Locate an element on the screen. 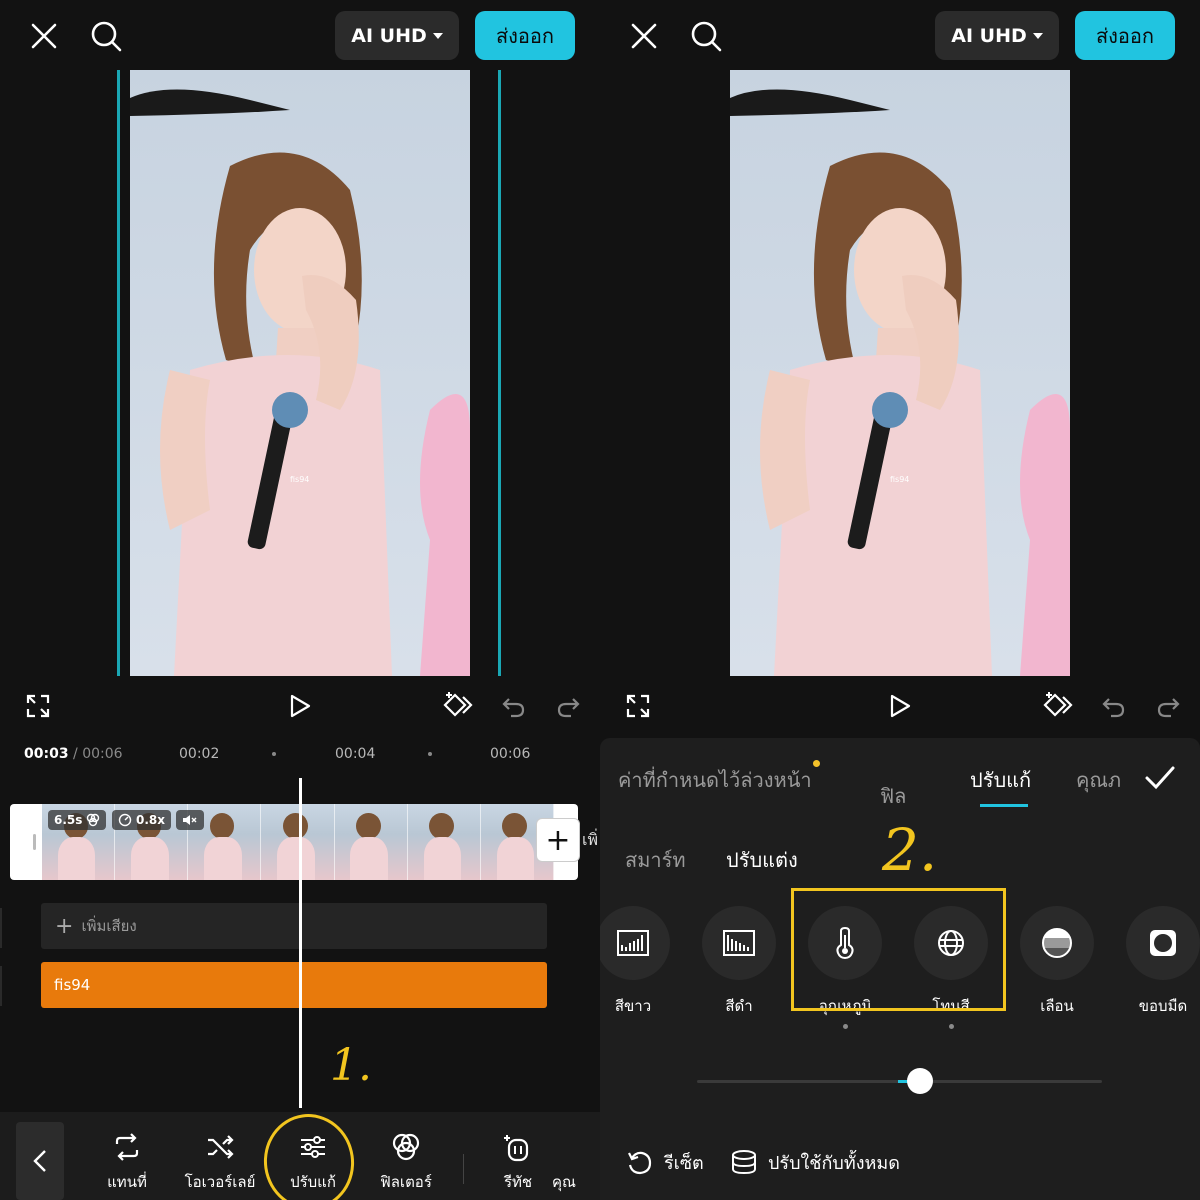 The width and height of the screenshot is (1200, 1200). tool-quality: คุณ is located at coordinates (576, 1163).